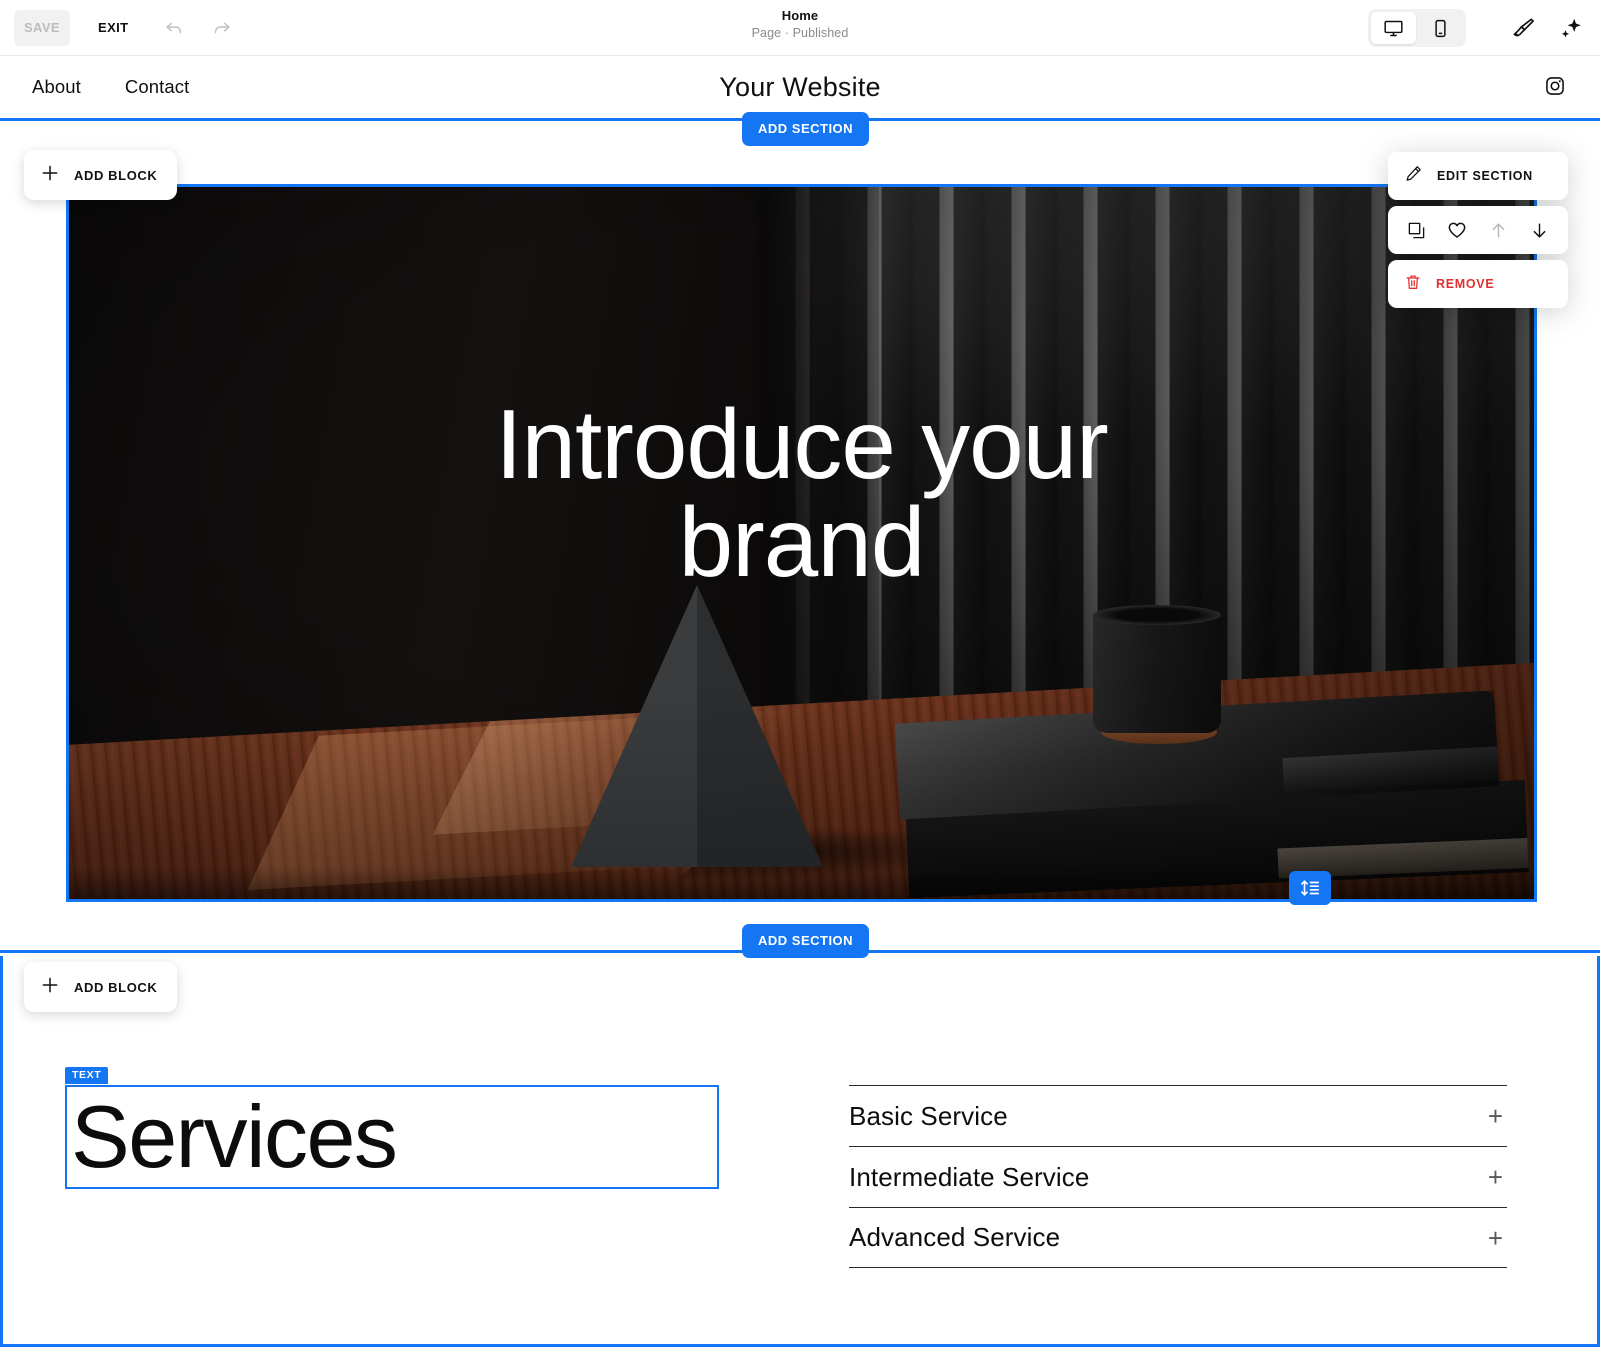 The image size is (1600, 1347). I want to click on exit-button: EXIT, so click(113, 28).